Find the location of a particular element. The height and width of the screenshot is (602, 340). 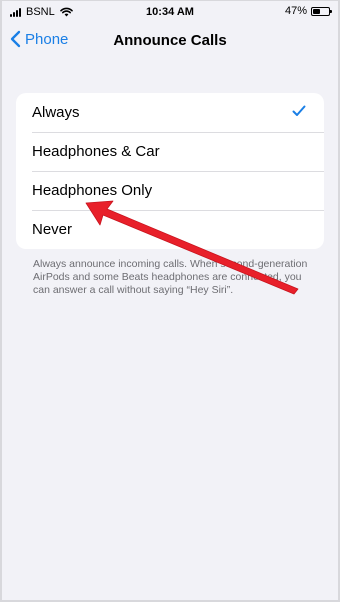

option-never: Never is located at coordinates (170, 229).